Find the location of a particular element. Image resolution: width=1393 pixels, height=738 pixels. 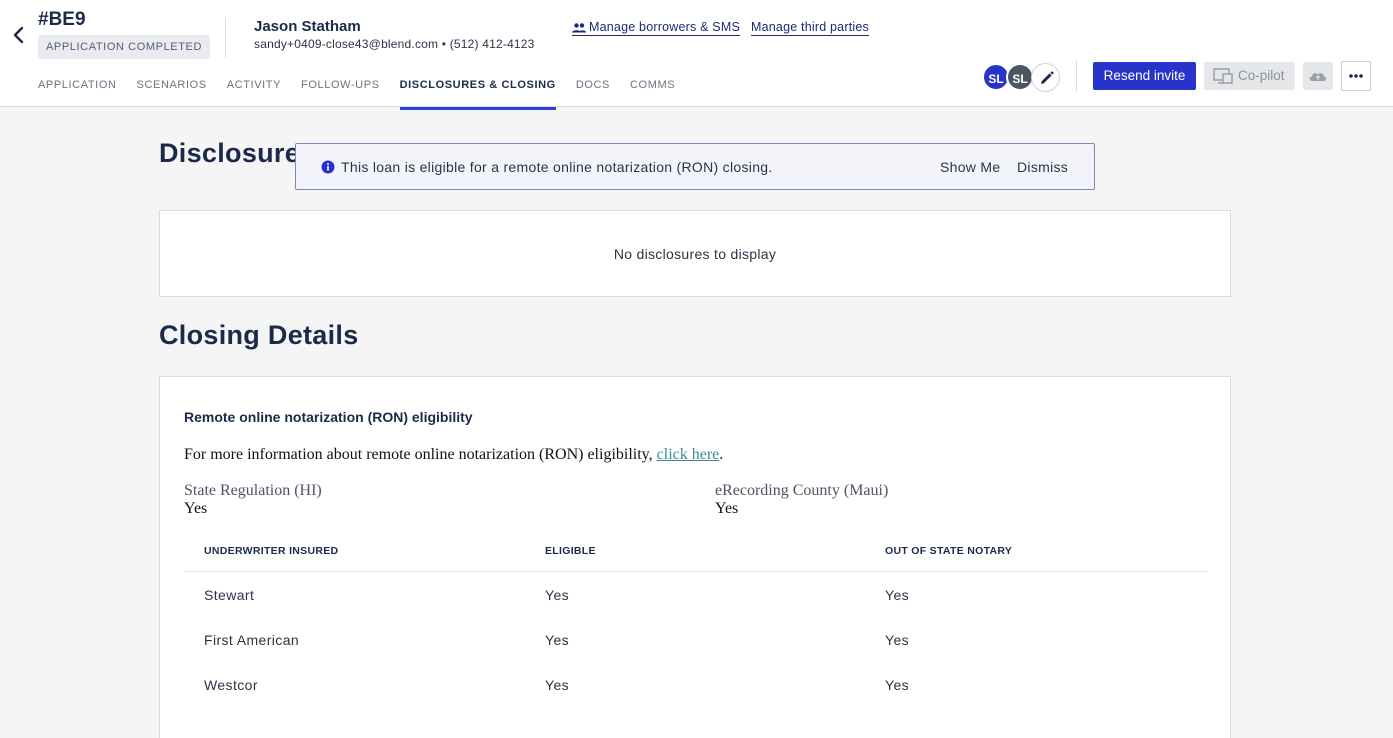

ron-info-suffix: . is located at coordinates (721, 454).